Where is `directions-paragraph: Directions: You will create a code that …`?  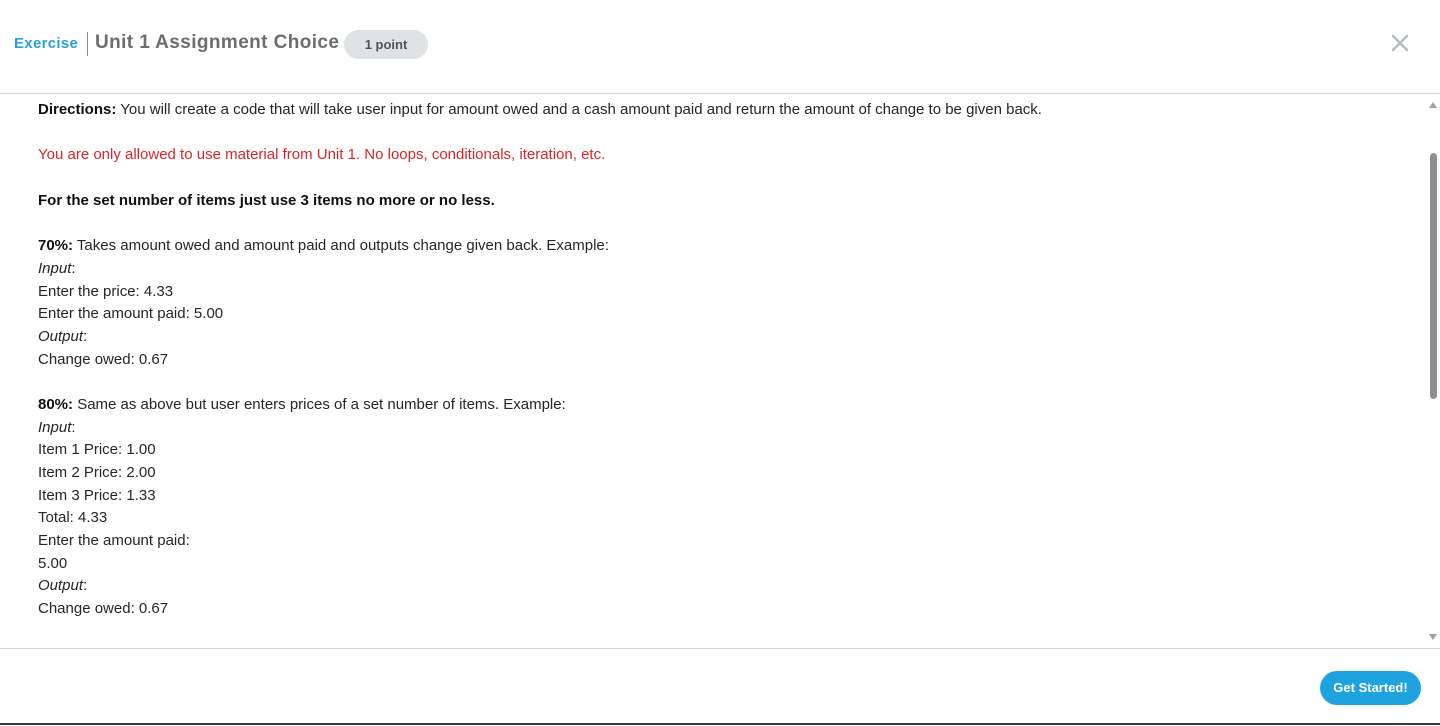
directions-paragraph: Directions: You will create a code that … is located at coordinates (723, 108).